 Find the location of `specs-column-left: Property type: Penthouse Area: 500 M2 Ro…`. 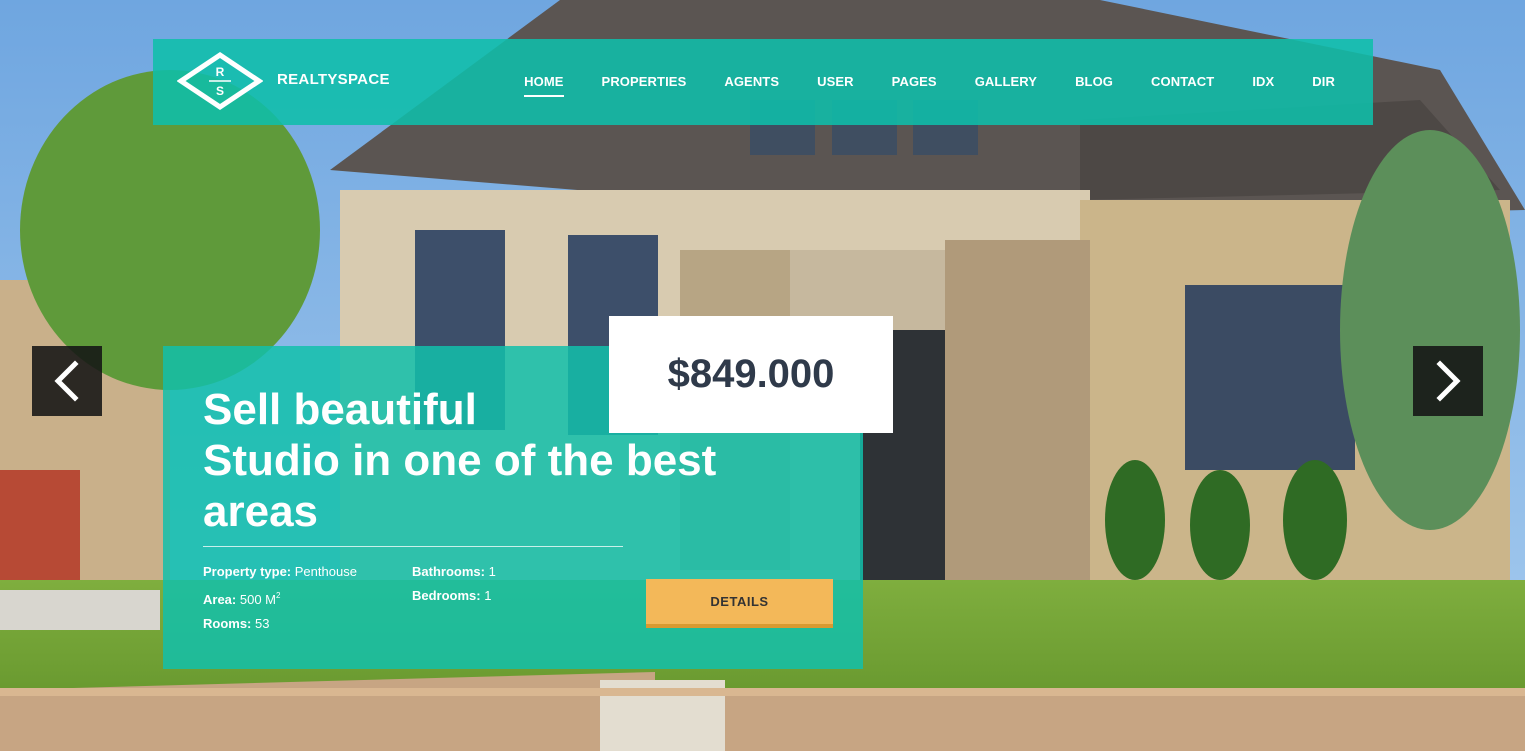

specs-column-left: Property type: Penthouse Area: 500 M2 Ro… is located at coordinates (280, 598).